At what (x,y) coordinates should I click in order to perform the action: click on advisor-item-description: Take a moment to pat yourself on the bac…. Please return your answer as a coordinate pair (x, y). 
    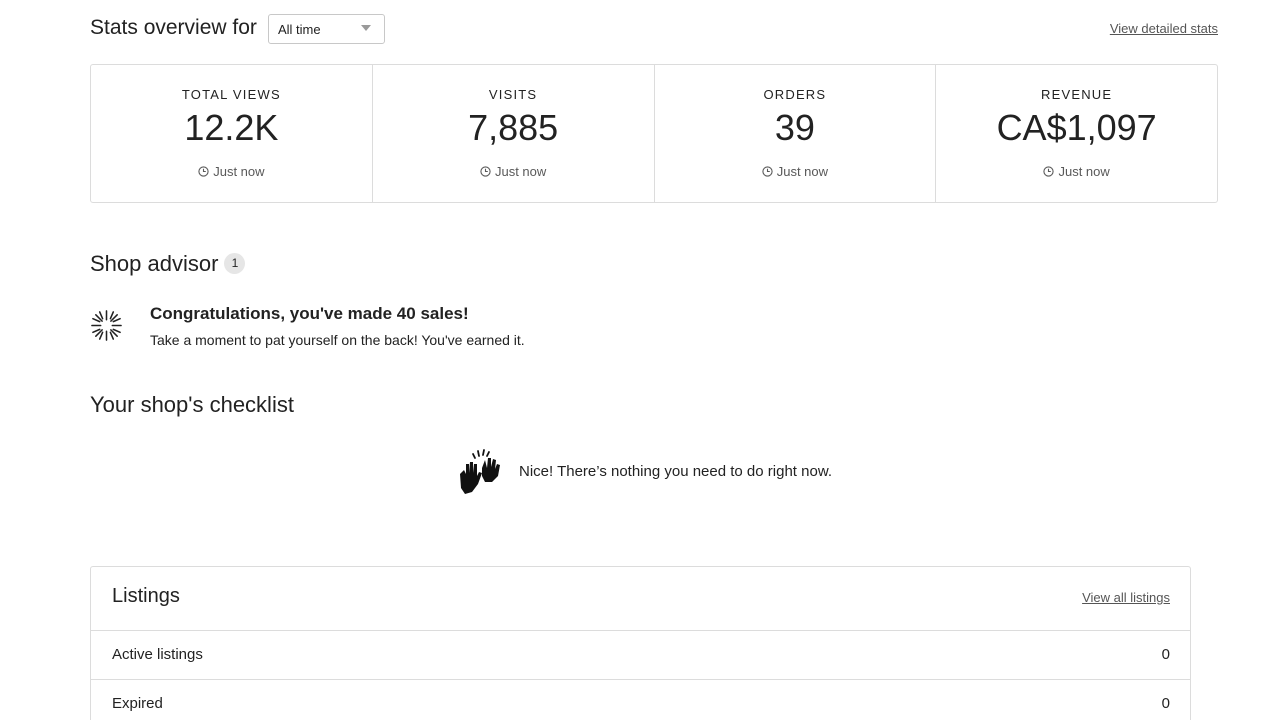
    Looking at the image, I should click on (337, 340).